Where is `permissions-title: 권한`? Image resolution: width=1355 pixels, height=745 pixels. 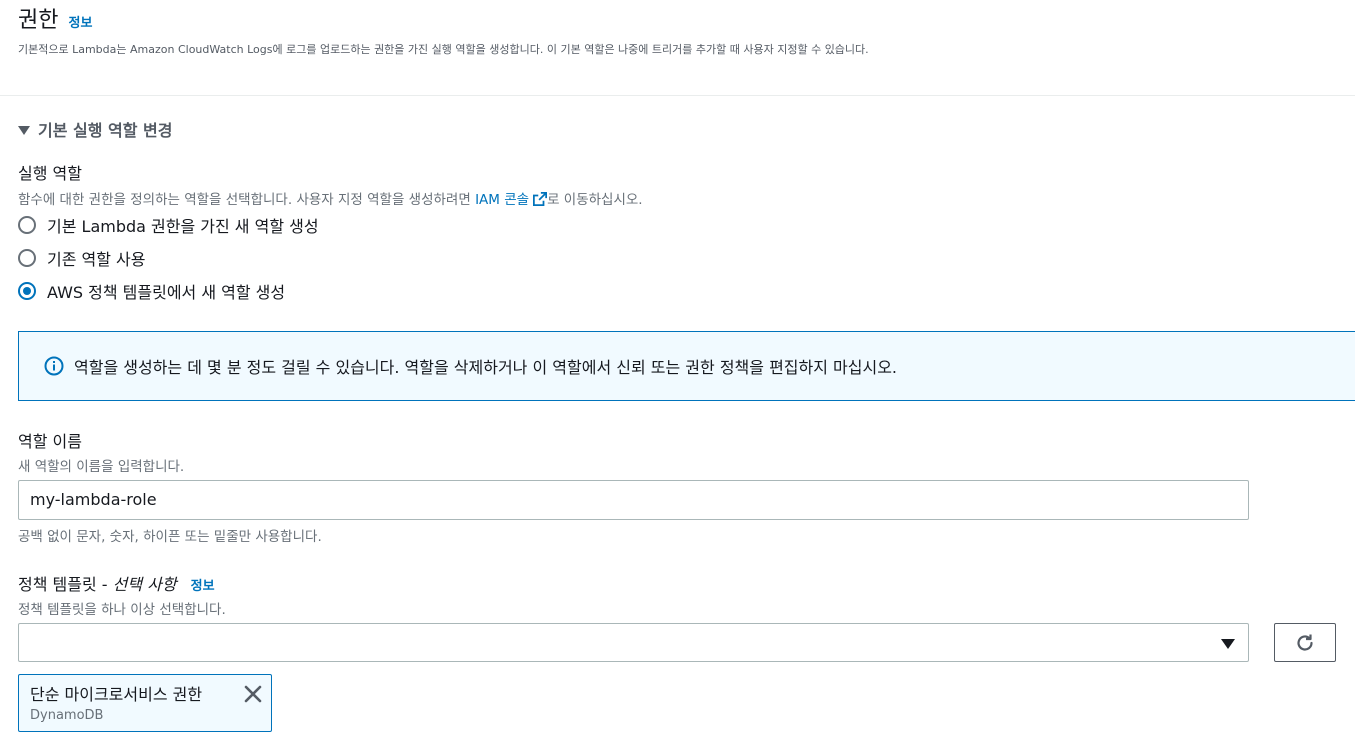
permissions-title: 권한 is located at coordinates (38, 20).